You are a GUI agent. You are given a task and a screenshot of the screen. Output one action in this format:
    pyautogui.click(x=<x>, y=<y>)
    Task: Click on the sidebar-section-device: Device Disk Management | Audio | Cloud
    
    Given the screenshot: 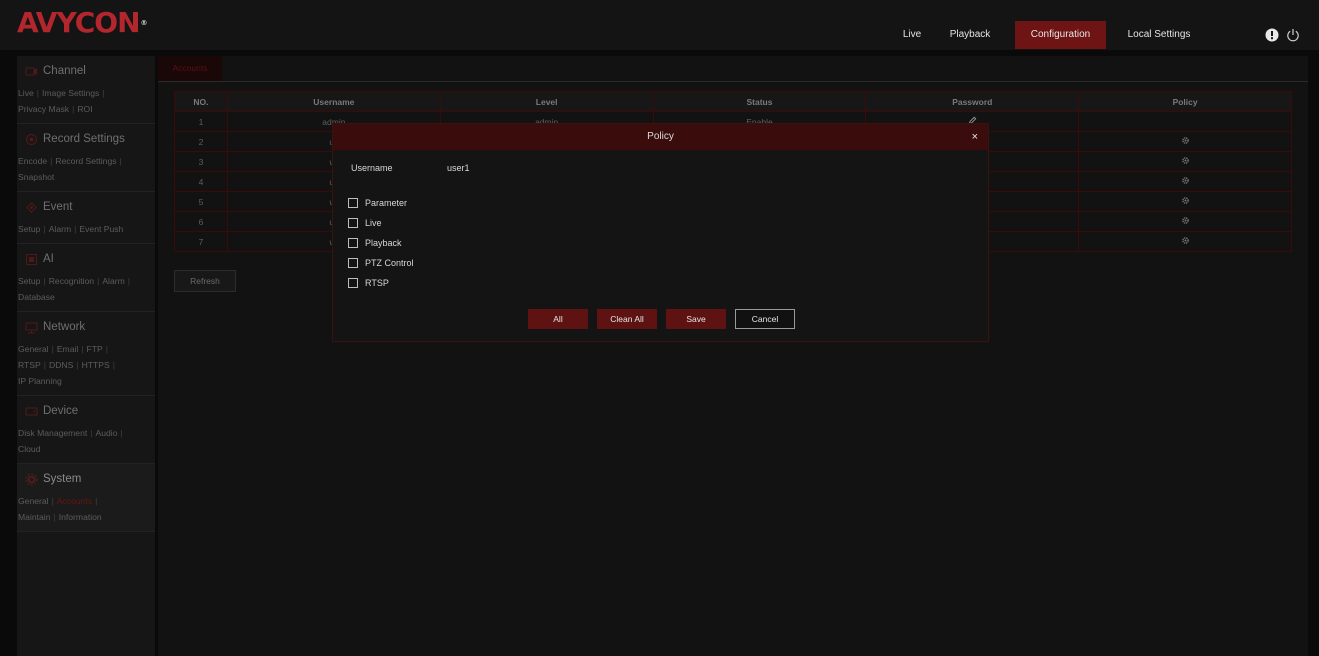 What is the action you would take?
    pyautogui.click(x=86, y=430)
    